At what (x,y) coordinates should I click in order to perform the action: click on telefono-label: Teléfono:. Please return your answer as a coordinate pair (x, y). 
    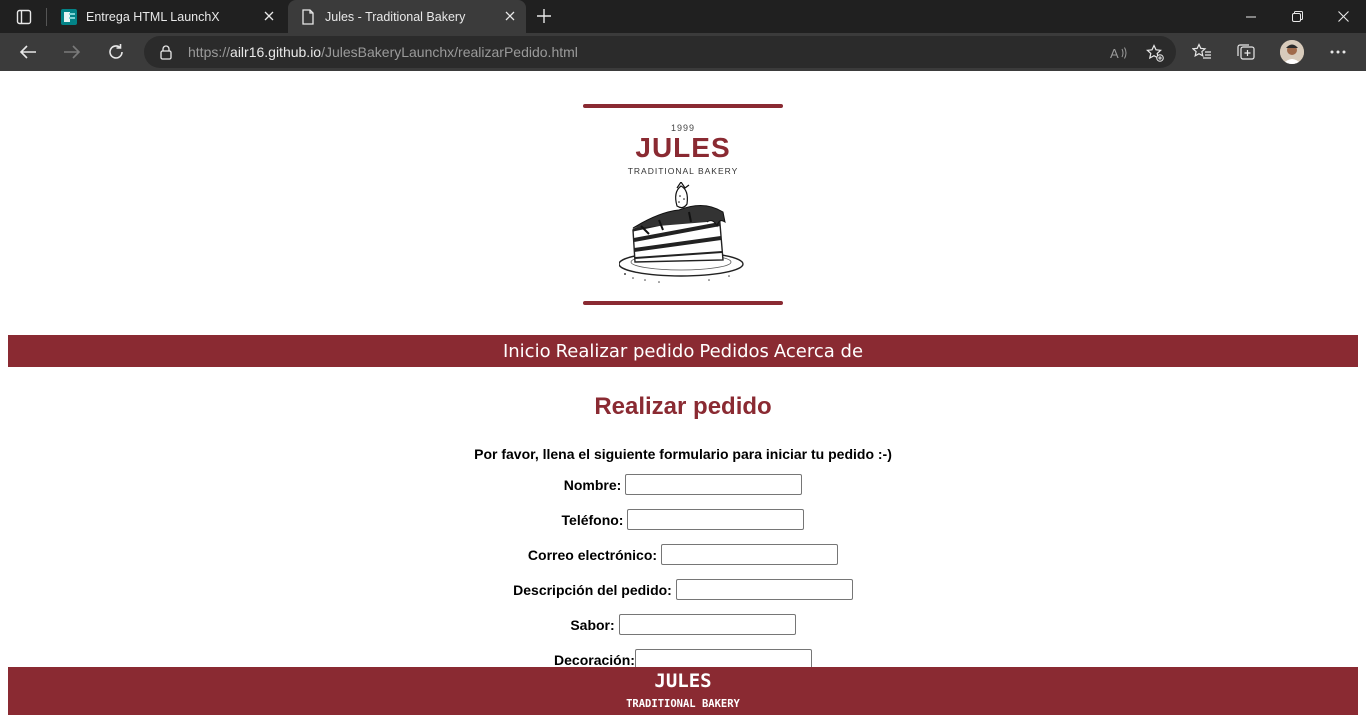
    Looking at the image, I should click on (592, 519).